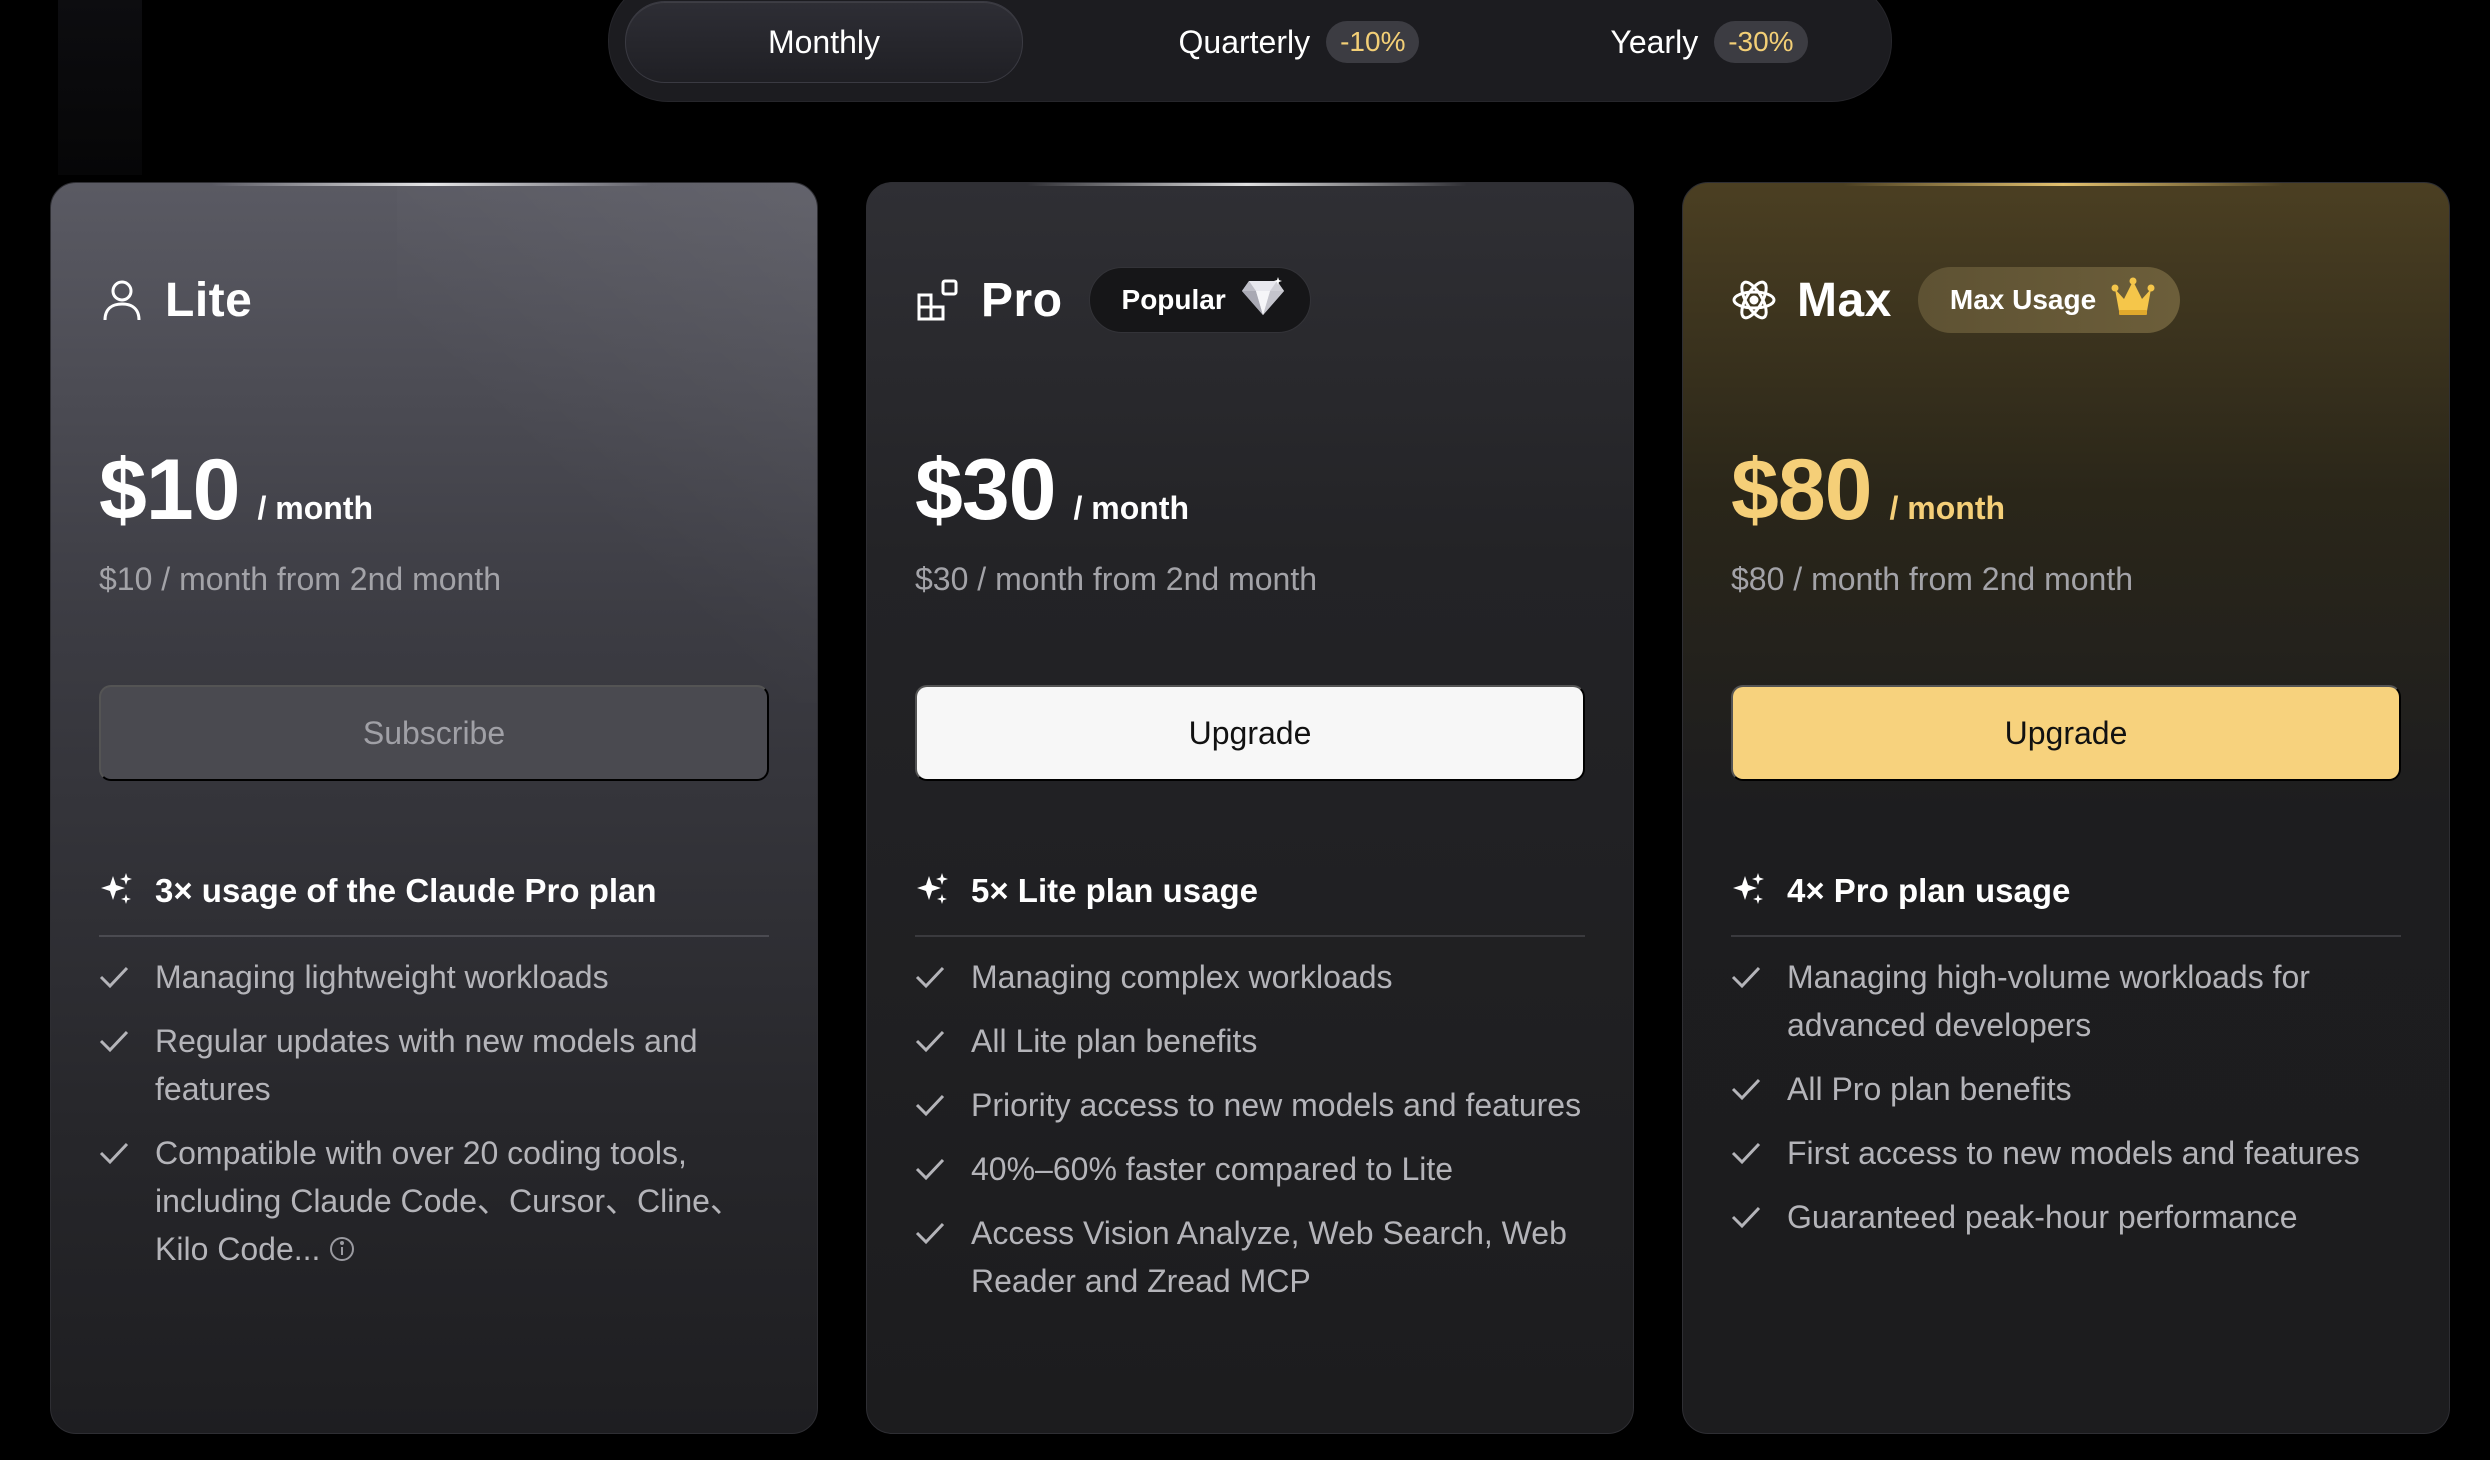 The height and width of the screenshot is (1460, 2490). I want to click on billing-option-label: Monthly, so click(824, 41).